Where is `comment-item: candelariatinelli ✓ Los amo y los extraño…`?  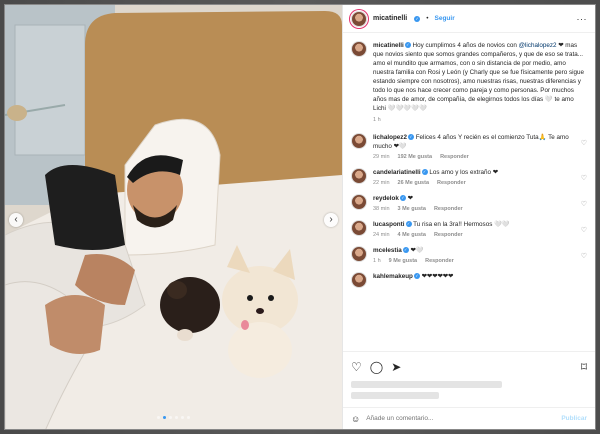 comment-item: candelariatinelli ✓ Los amo y los extraño… is located at coordinates (469, 177).